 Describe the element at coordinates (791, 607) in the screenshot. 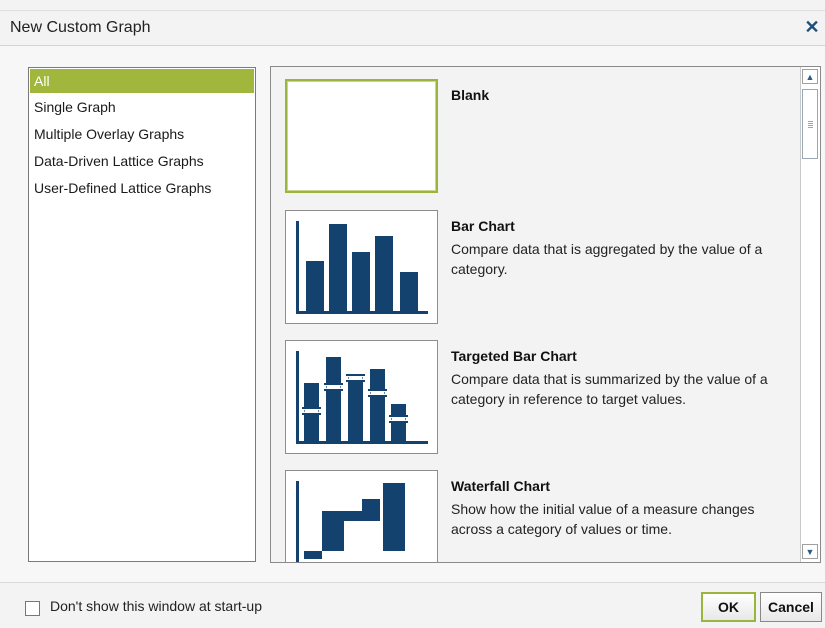

I see `cancel-button: Cancel` at that location.